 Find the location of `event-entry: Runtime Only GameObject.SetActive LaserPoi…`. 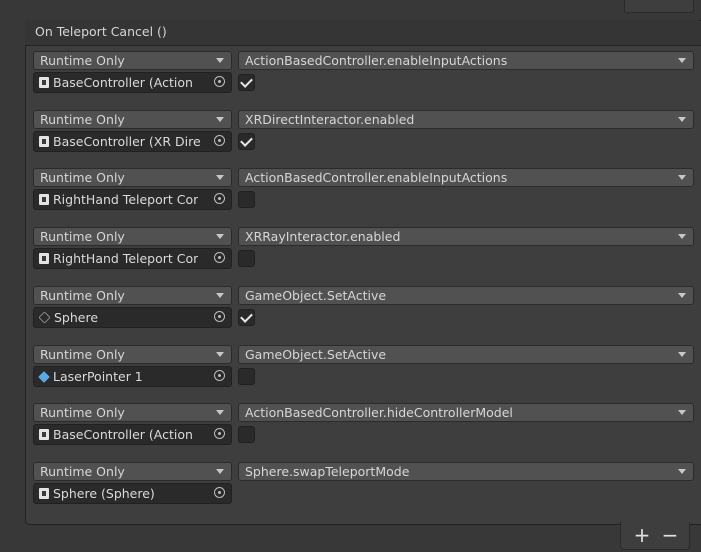

event-entry: Runtime Only GameObject.SetActive LaserPoi… is located at coordinates (350, 373).